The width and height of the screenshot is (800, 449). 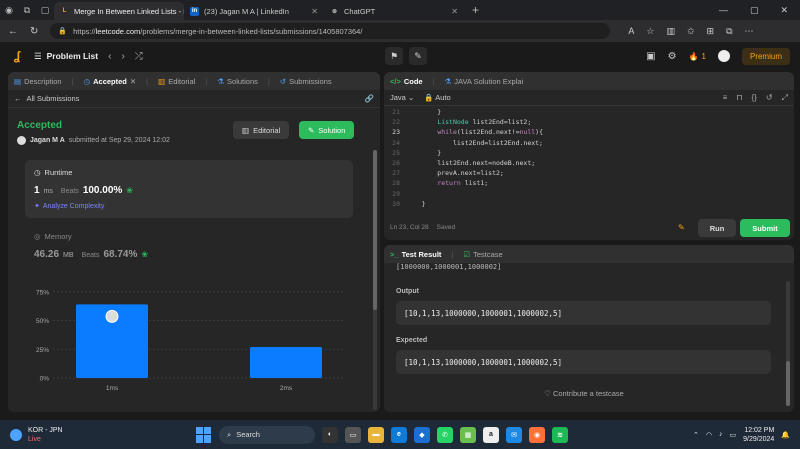 I want to click on file-explorer-icon: ▬, so click(x=376, y=434).